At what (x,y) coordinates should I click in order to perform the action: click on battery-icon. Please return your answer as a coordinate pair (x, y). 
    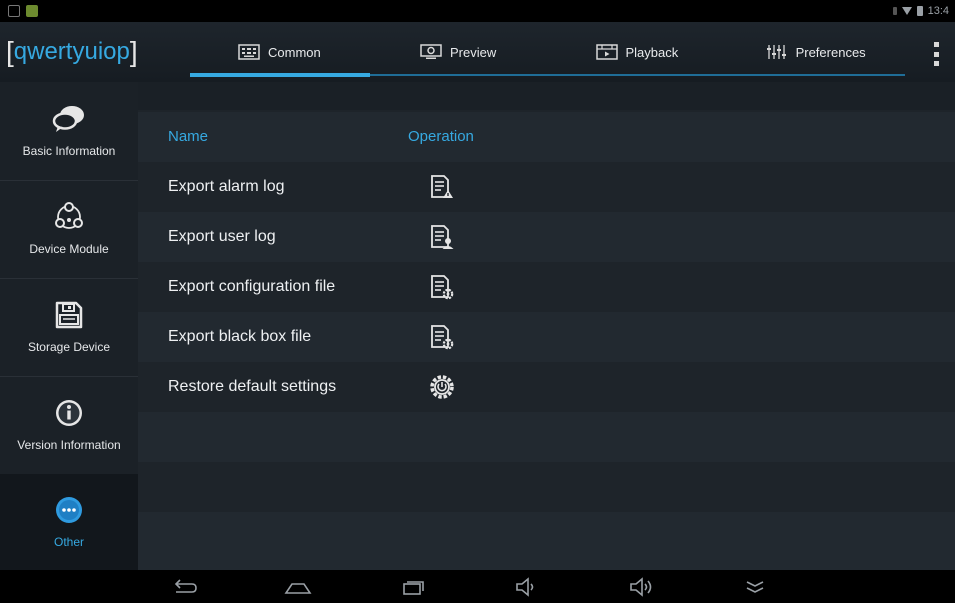
    Looking at the image, I should click on (919, 11).